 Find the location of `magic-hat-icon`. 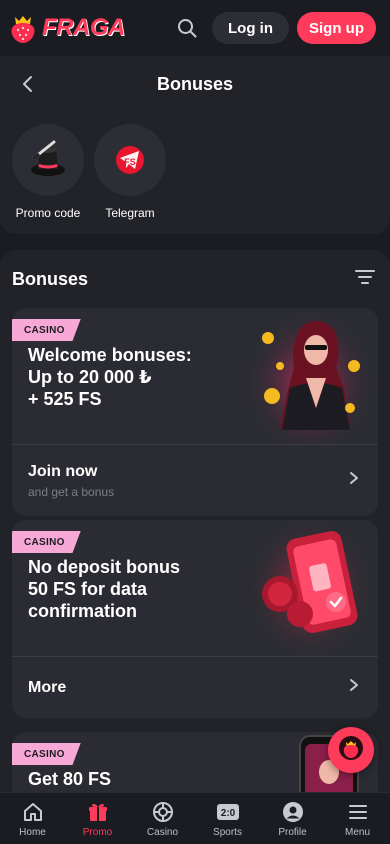

magic-hat-icon is located at coordinates (48, 160).